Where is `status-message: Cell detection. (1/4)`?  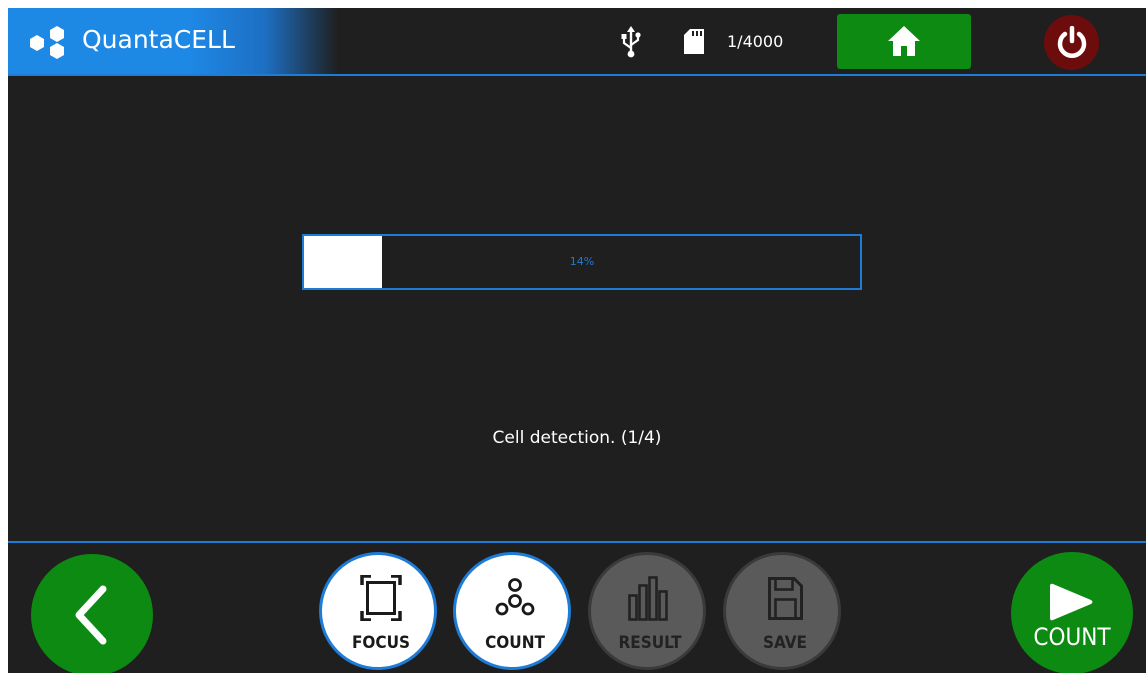
status-message: Cell detection. (1/4) is located at coordinates (577, 438).